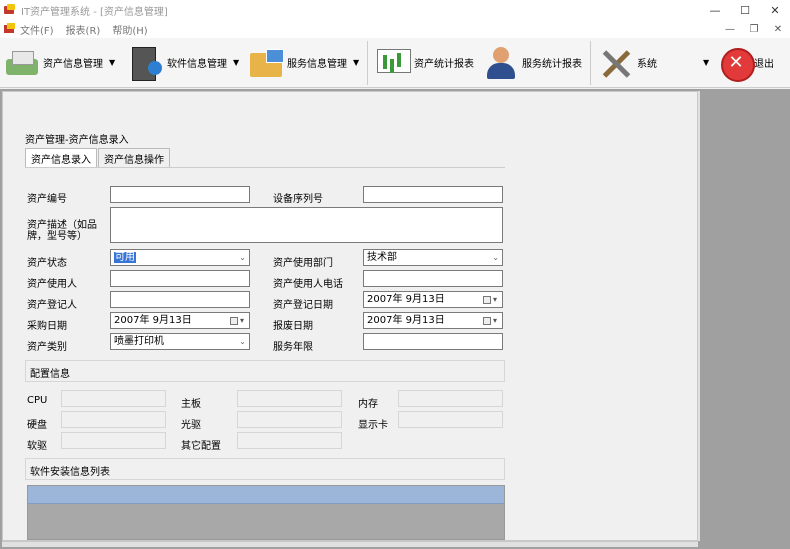 This screenshot has height=549, width=790. What do you see at coordinates (406, 320) in the screenshot?
I see `scrap-date-value: 2007年 9月13日` at bounding box center [406, 320].